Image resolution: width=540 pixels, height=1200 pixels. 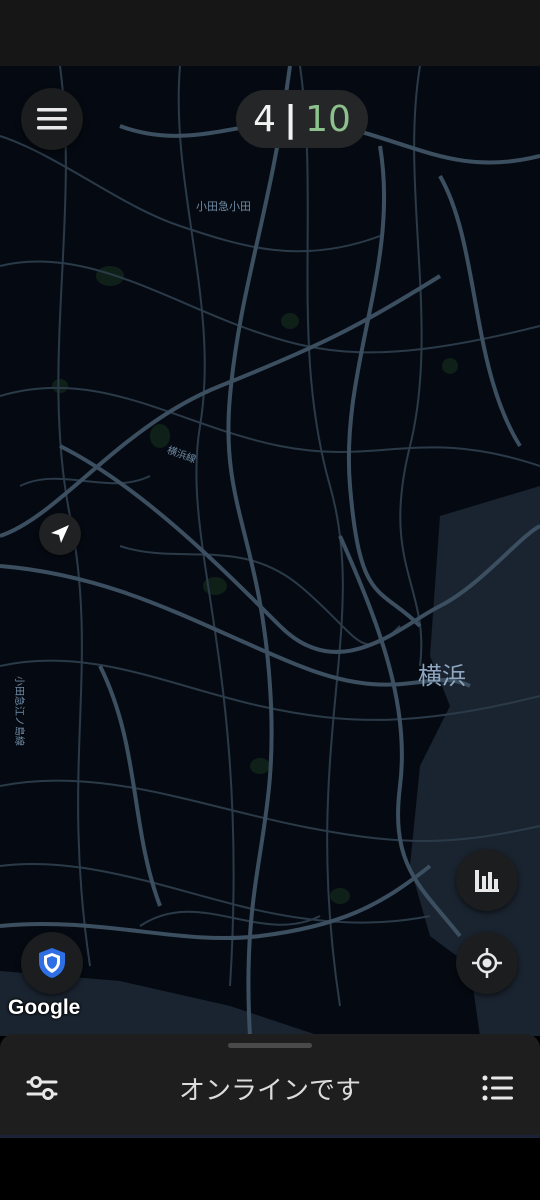 I want to click on bar-chart-icon, so click(x=487, y=881).